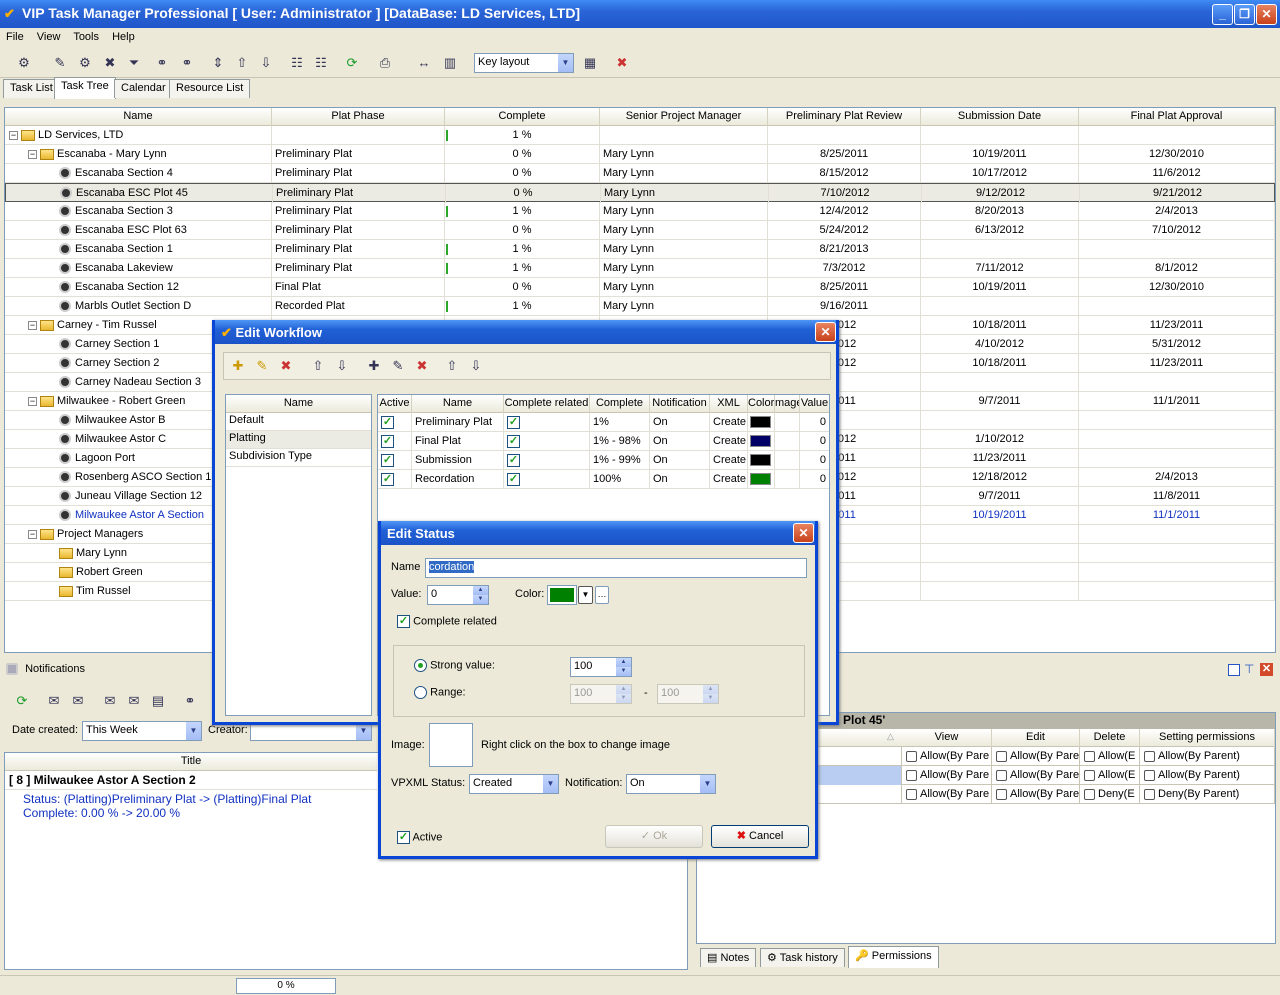 Image resolution: width=1280 pixels, height=995 pixels. What do you see at coordinates (190, 701) in the screenshot?
I see `link-icon: ⚭` at bounding box center [190, 701].